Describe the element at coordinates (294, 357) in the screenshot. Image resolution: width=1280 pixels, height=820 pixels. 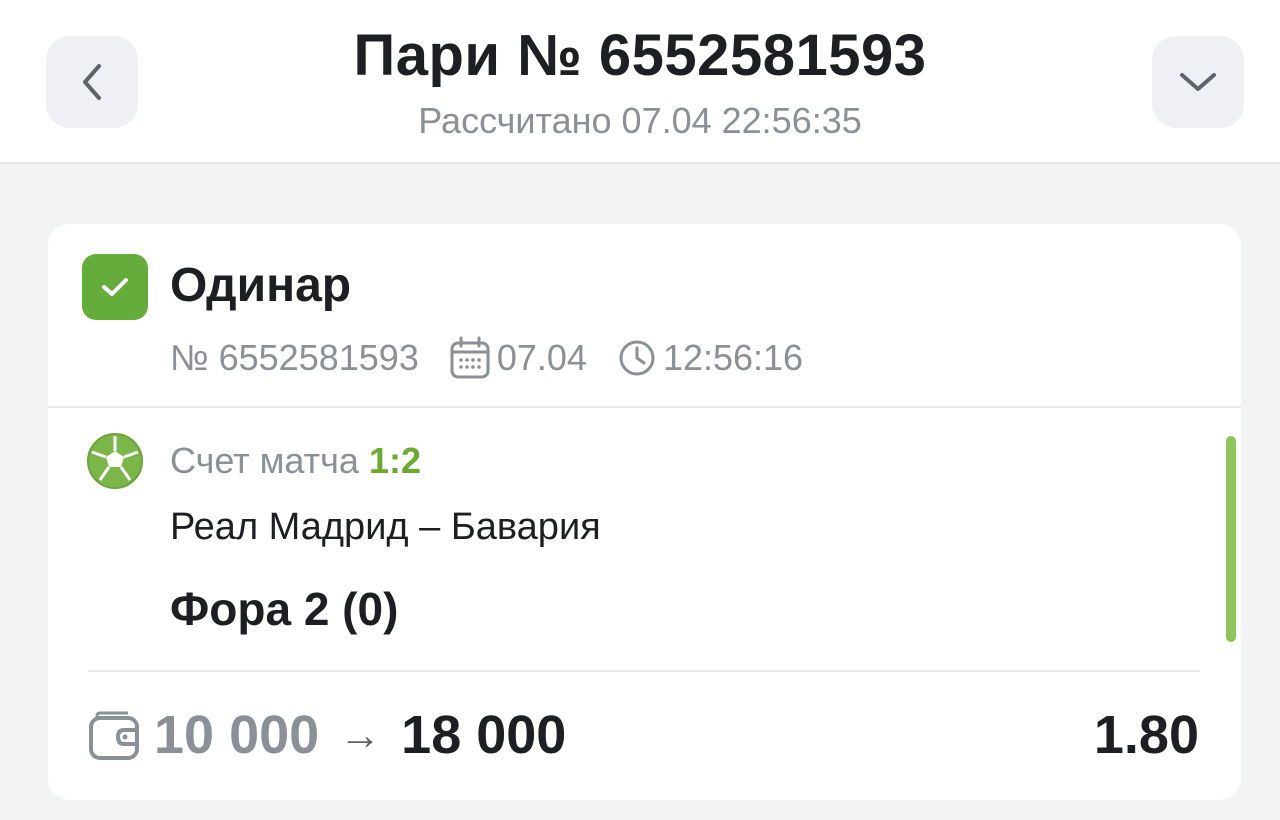
I see `bet-number: № 6552581593` at that location.